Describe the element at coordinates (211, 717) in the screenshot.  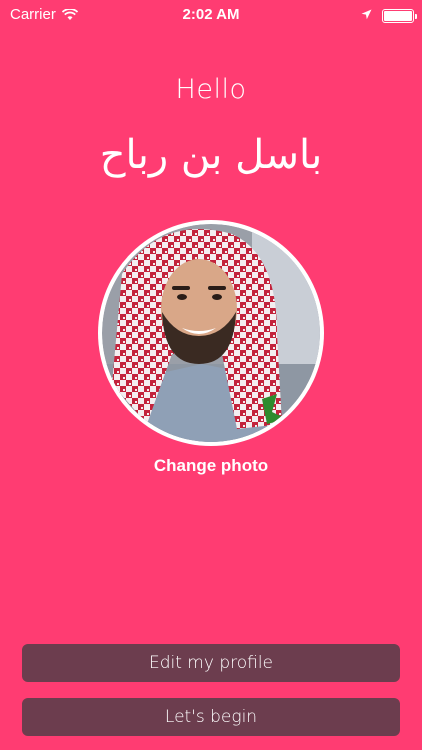
I see `lets-begin-button: Let's begin` at that location.